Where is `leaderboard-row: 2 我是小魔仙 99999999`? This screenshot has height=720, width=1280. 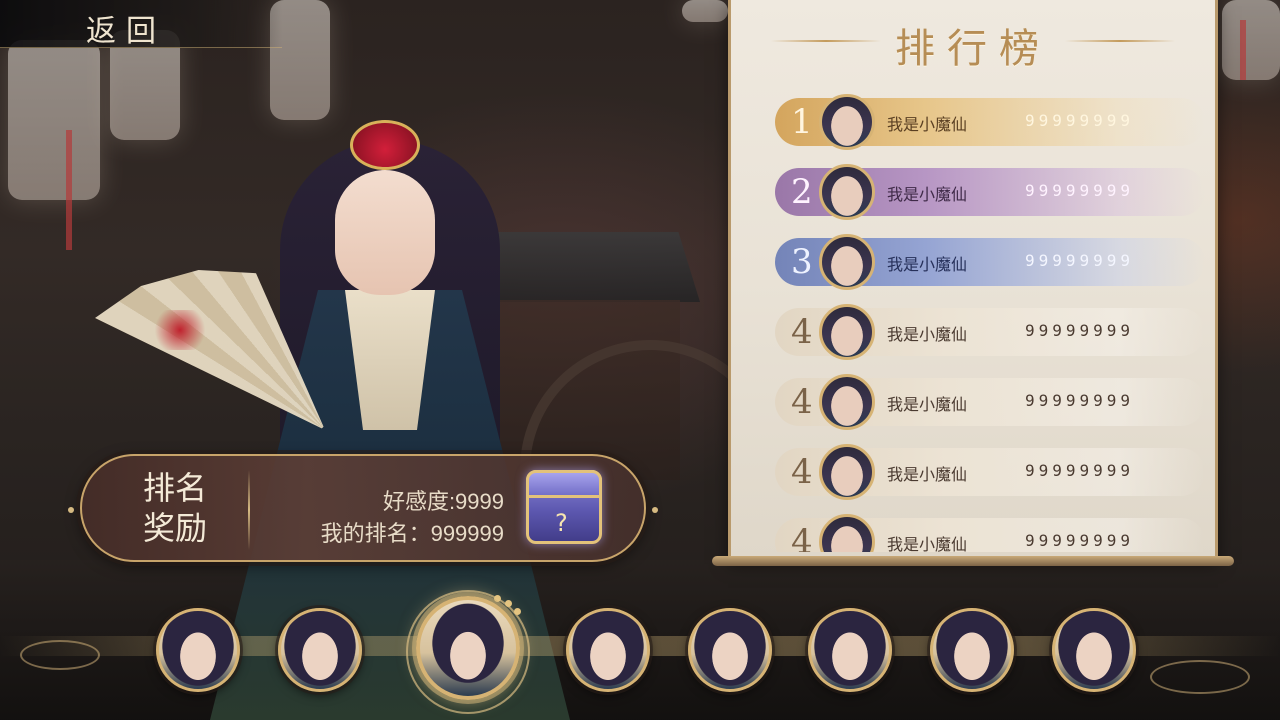 leaderboard-row: 2 我是小魔仙 99999999 is located at coordinates (990, 192).